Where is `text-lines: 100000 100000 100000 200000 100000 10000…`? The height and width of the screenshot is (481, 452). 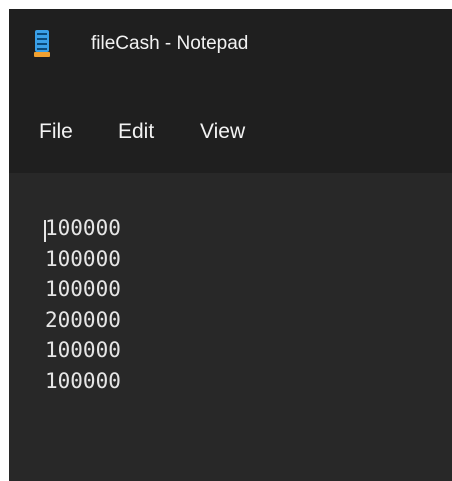 text-lines: 100000 100000 100000 200000 100000 10000… is located at coordinates (83, 304).